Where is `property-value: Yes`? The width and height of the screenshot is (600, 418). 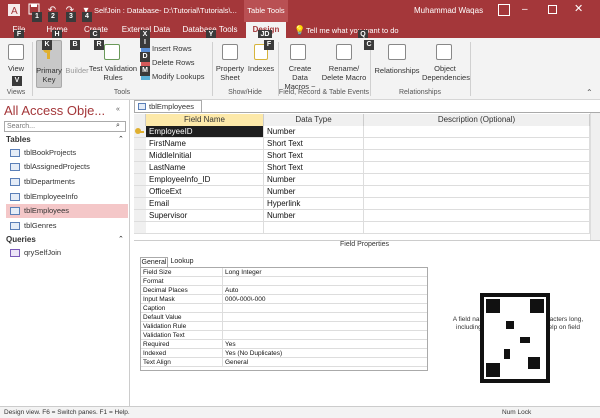 property-value: Yes is located at coordinates (325, 344).